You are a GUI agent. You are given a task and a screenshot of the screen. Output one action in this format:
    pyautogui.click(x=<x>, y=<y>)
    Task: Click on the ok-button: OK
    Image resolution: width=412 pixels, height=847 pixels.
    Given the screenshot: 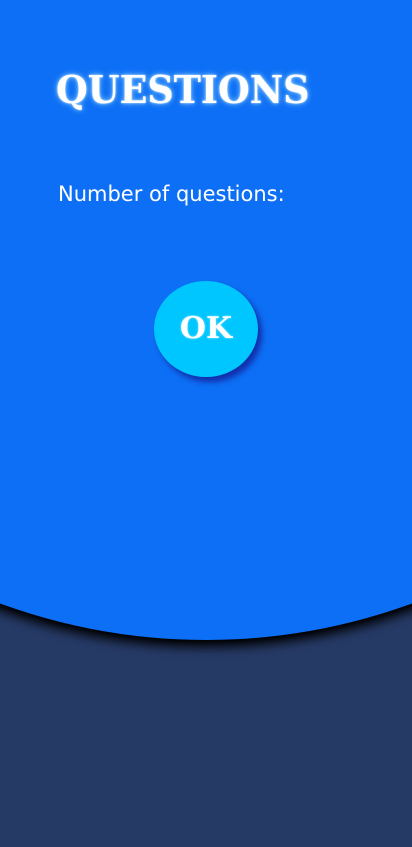 What is the action you would take?
    pyautogui.click(x=206, y=329)
    